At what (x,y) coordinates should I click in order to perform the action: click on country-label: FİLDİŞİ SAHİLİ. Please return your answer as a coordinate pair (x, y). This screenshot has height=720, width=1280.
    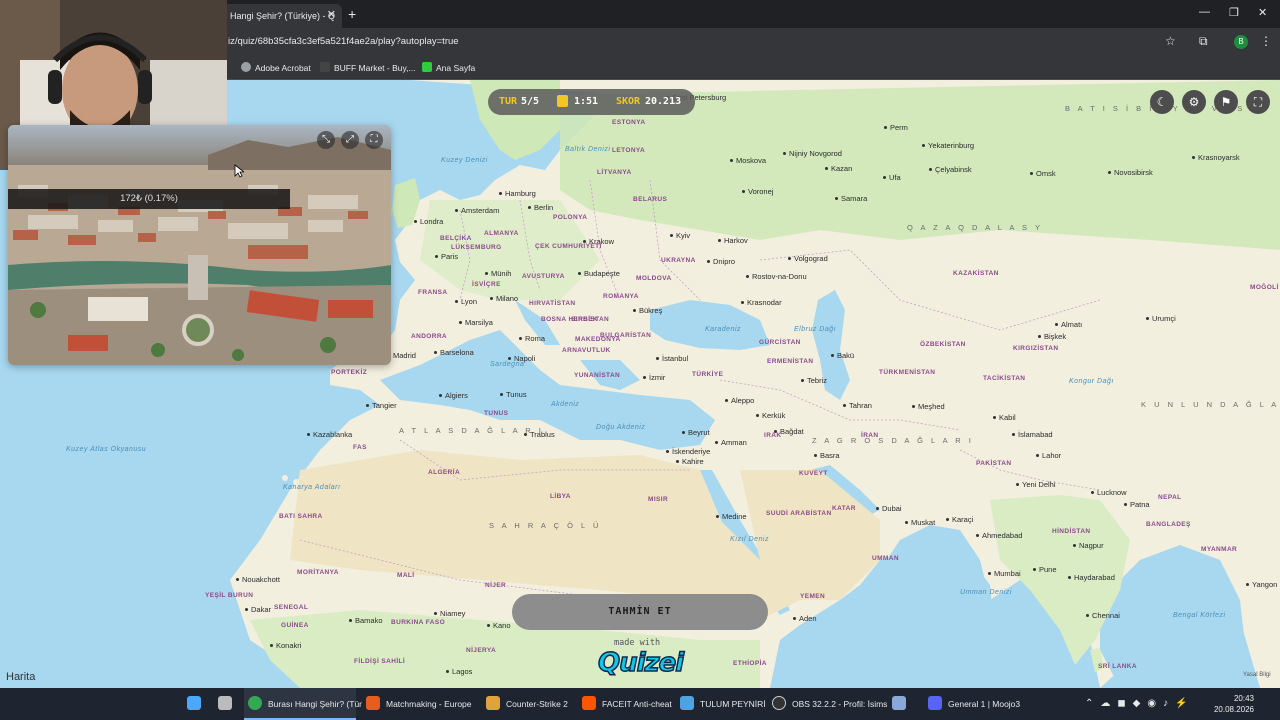
    Looking at the image, I should click on (380, 661).